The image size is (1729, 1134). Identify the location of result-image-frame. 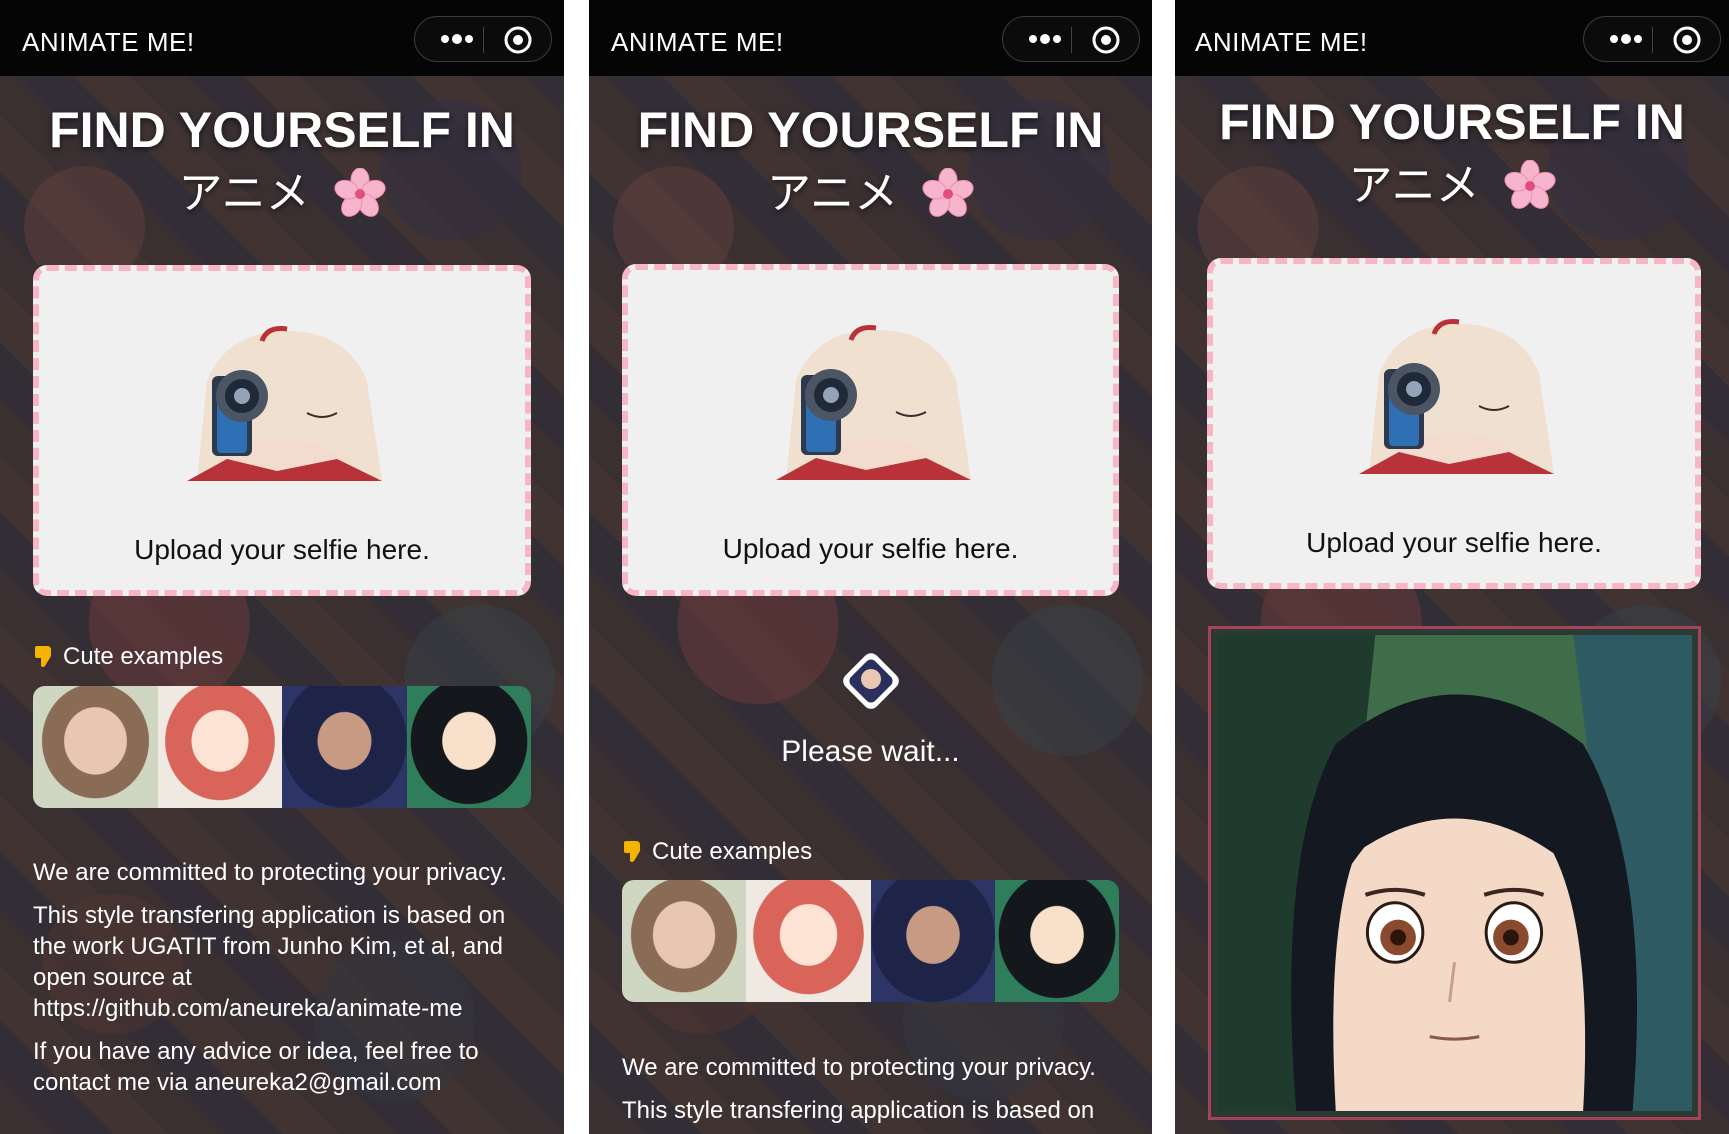
(1454, 873).